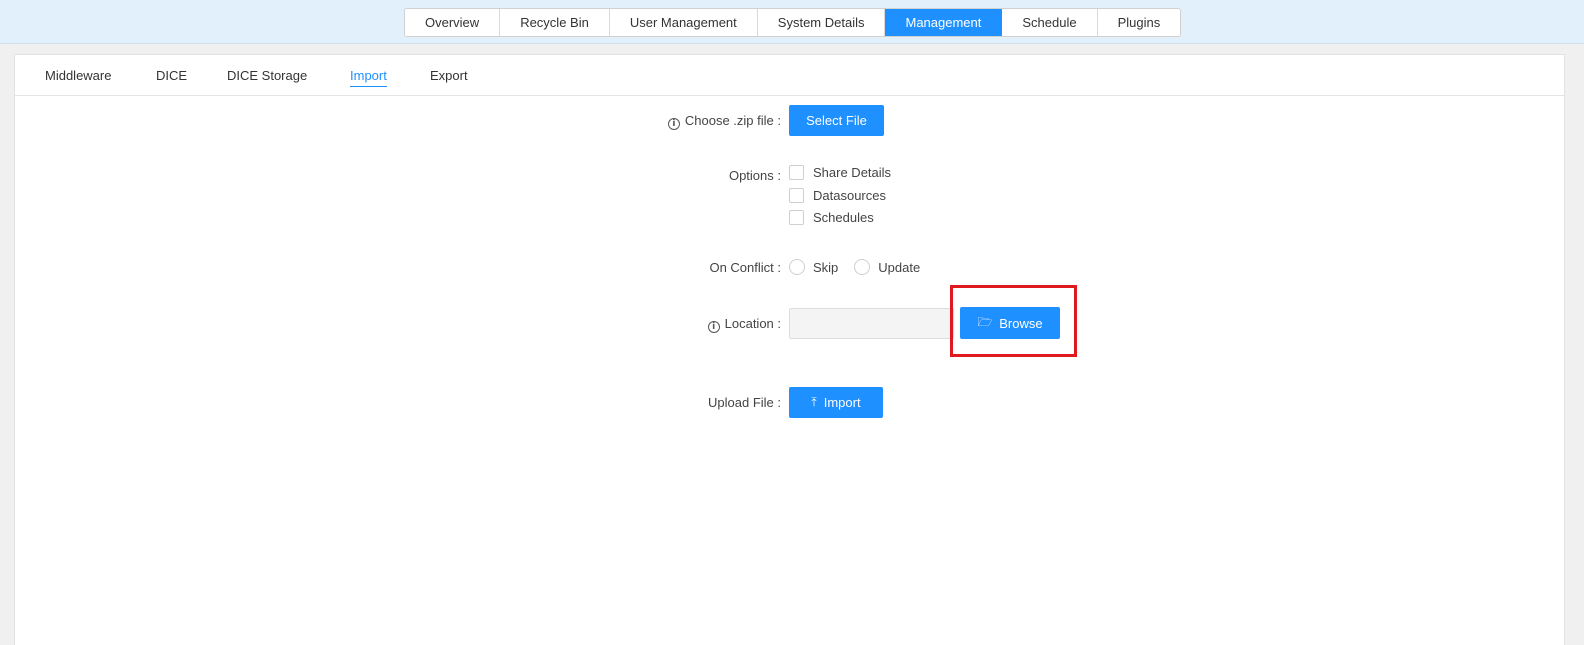  I want to click on on-conflict-radio-group: Skip Update, so click(862, 267).